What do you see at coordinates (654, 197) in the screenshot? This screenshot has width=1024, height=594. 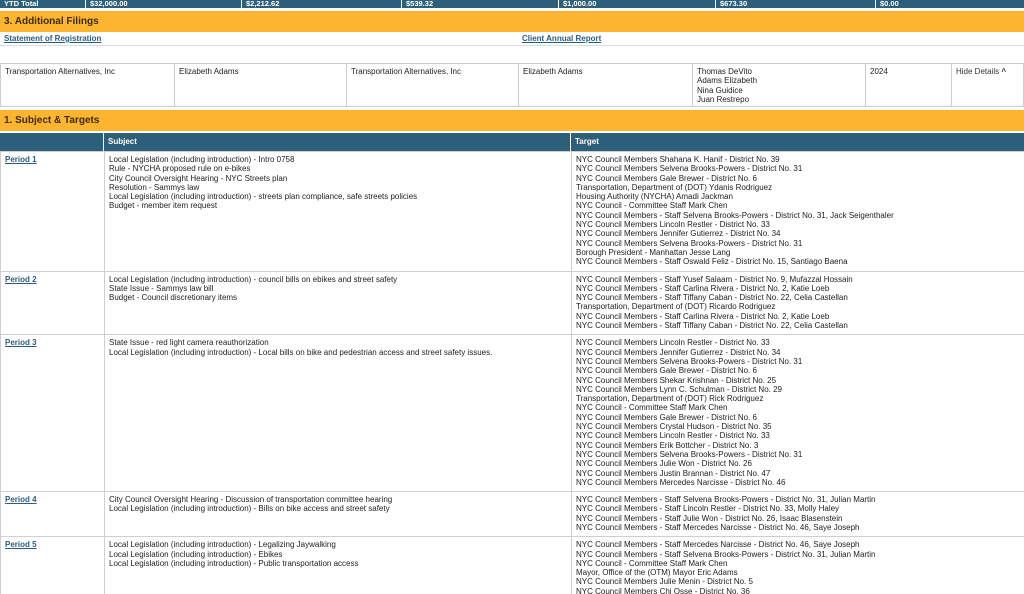 I see `target-line: Housing Authority (NYCHA) Amadi Jackman` at bounding box center [654, 197].